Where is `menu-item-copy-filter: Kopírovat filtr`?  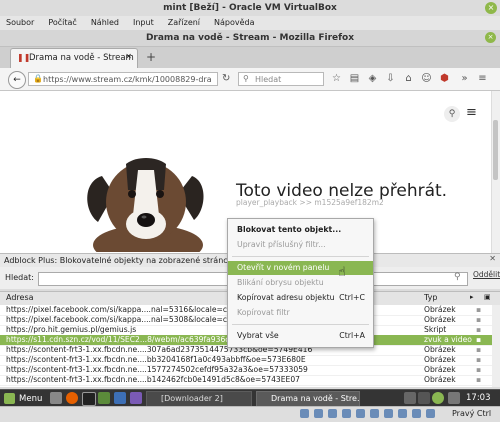
menu-item-copy-filter: Kopírovat filtr is located at coordinates (300, 313).